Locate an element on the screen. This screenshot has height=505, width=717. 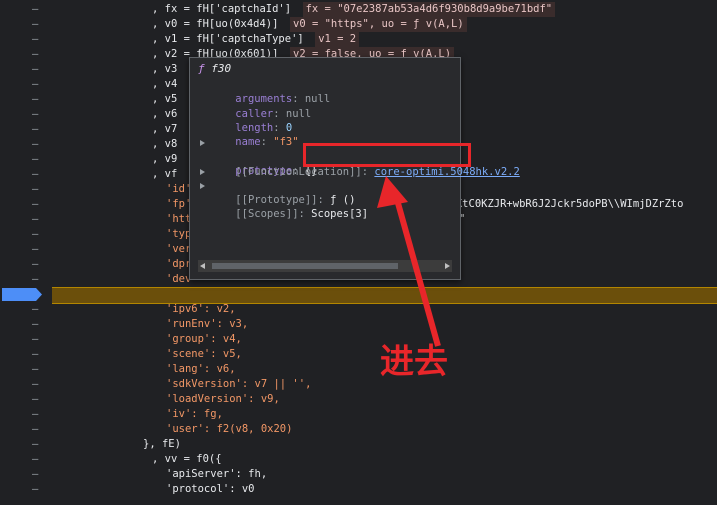
annotation-arrow-icon is located at coordinates (409, 261).